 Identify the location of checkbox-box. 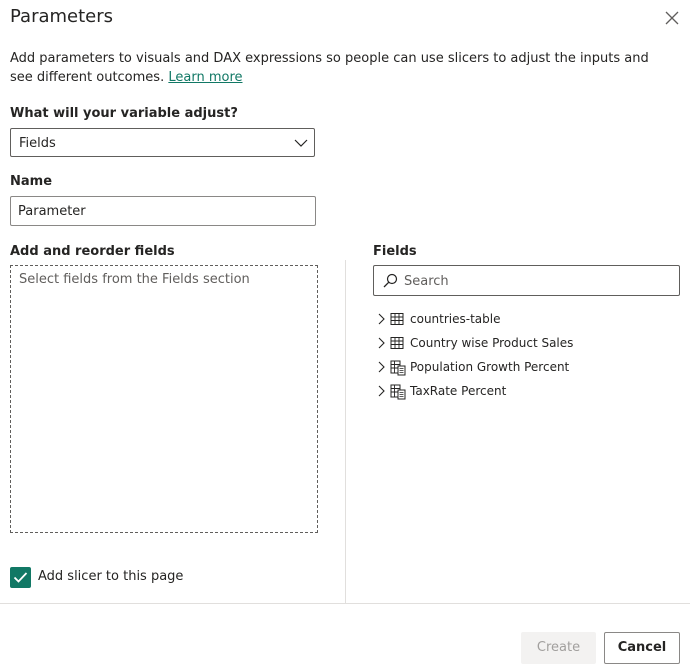
(20, 577).